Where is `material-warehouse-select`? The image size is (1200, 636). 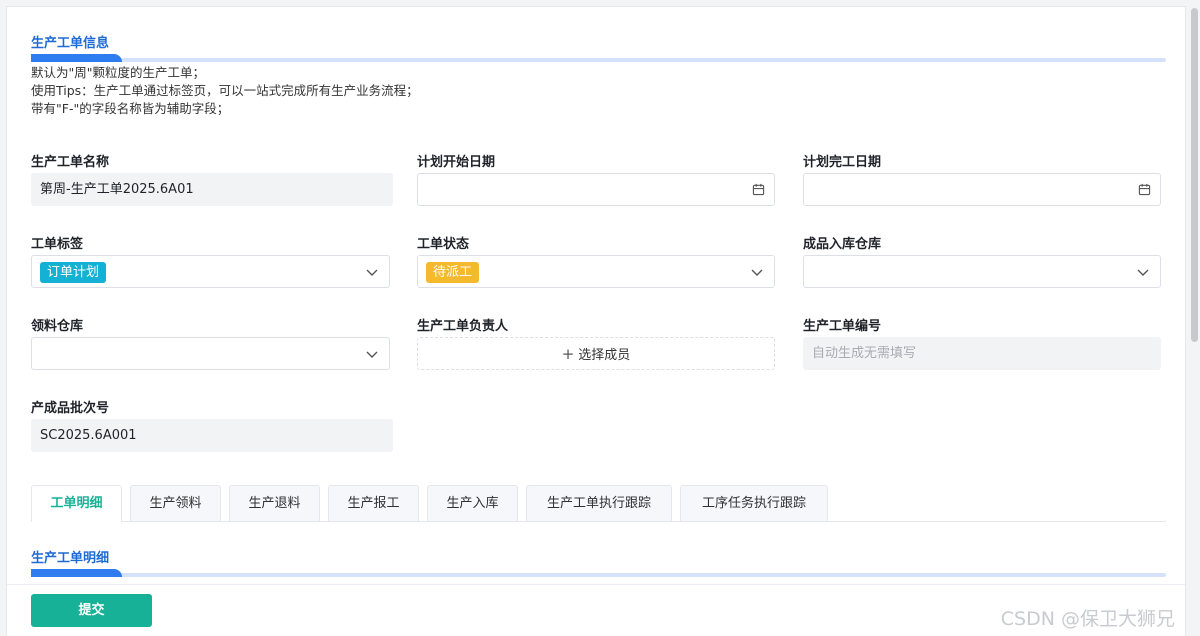 material-warehouse-select is located at coordinates (210, 353).